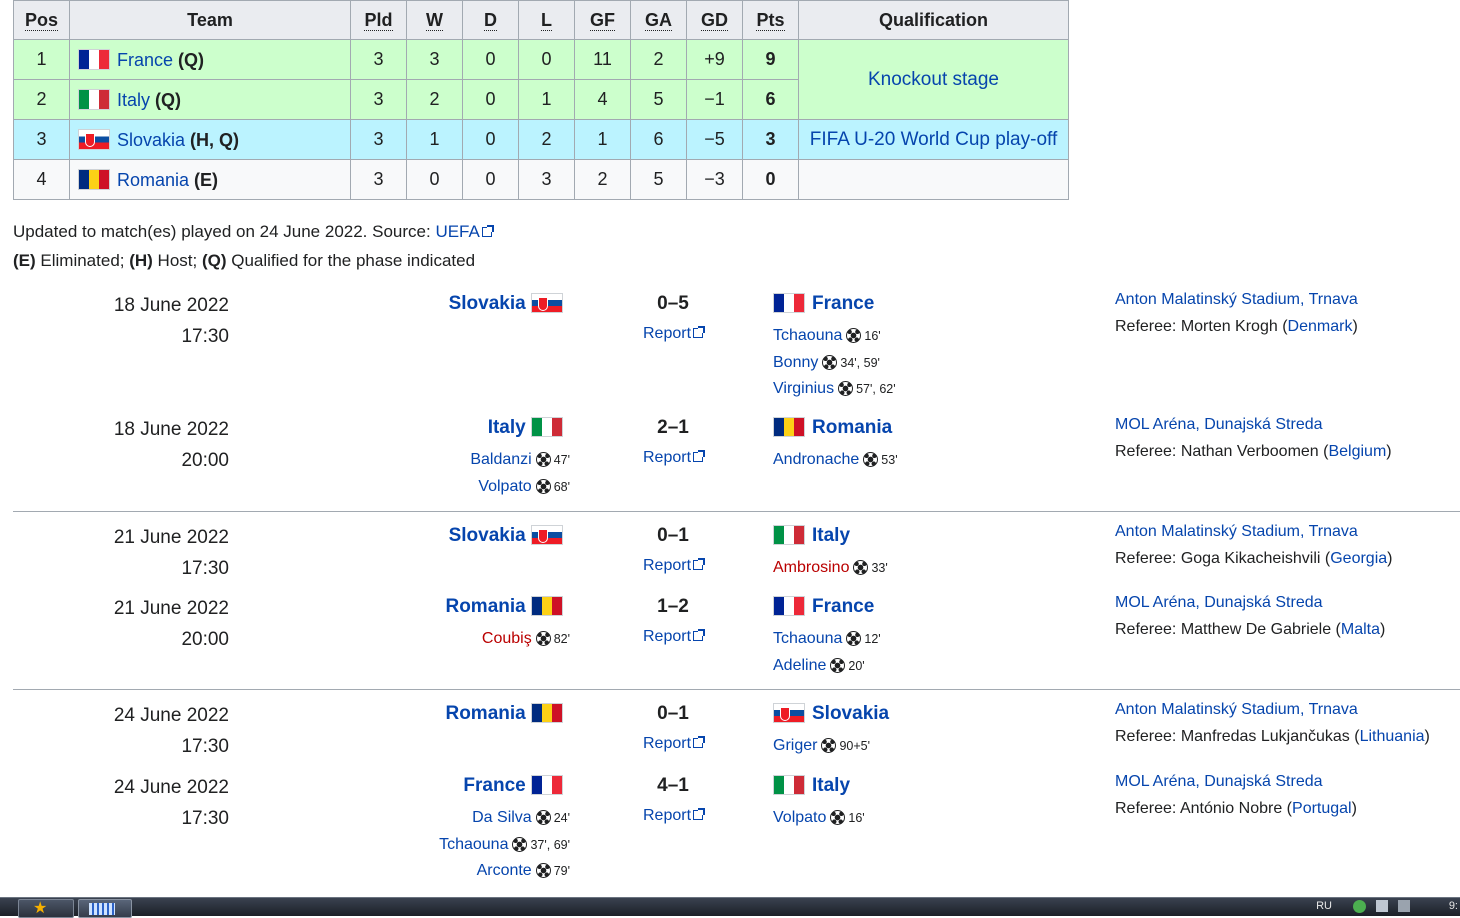 The height and width of the screenshot is (918, 1460). I want to click on referee-name: Goga Kikacheishvili, so click(1250, 558).